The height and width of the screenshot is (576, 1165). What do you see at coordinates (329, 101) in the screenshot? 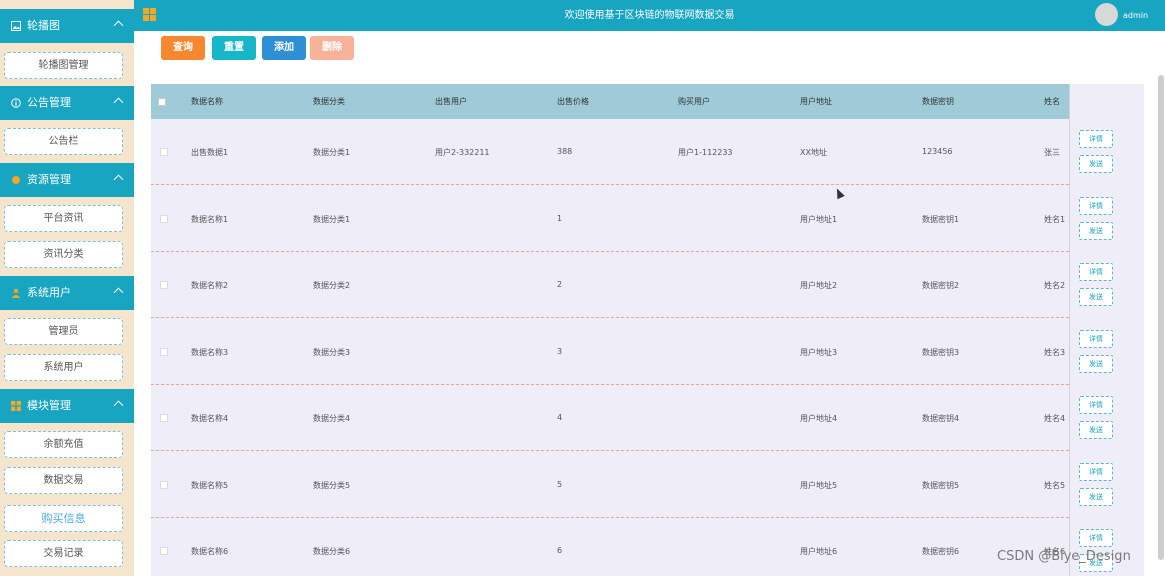
I see `header-data-category: 数据分类` at bounding box center [329, 101].